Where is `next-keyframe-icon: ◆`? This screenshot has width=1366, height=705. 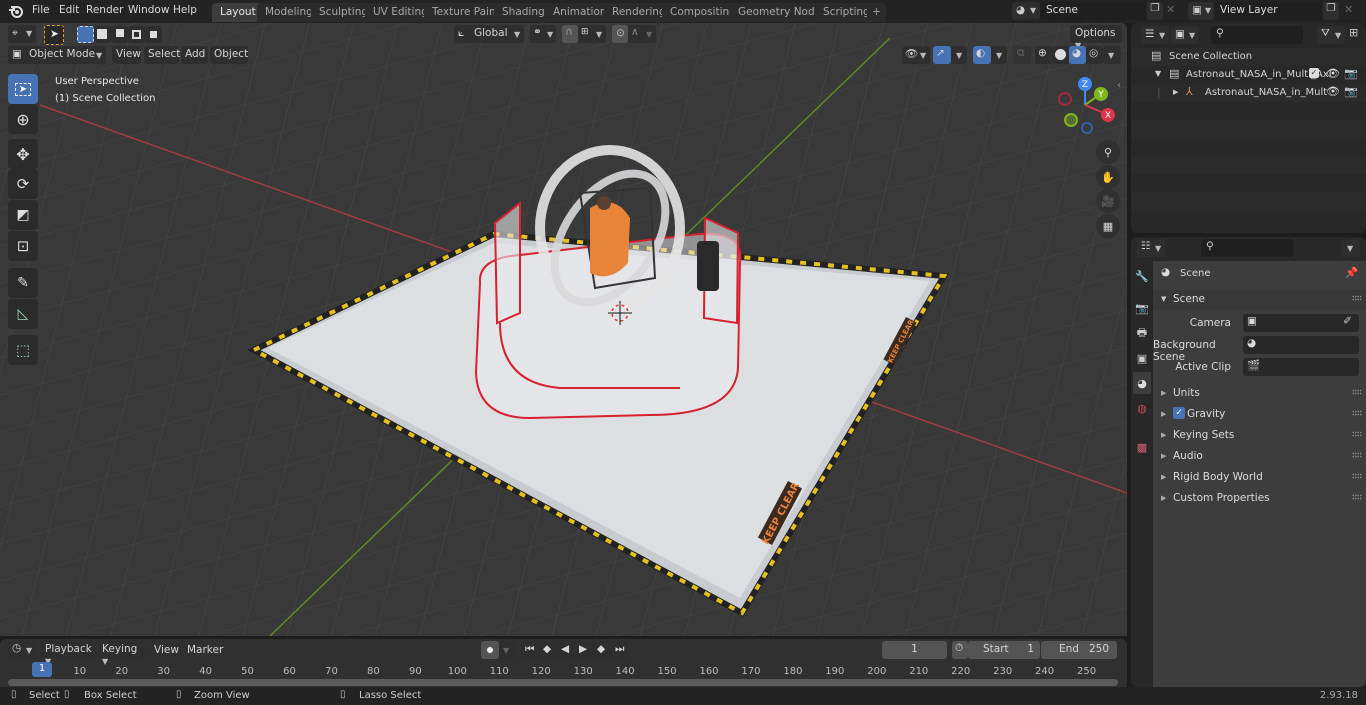 next-keyframe-icon: ◆ is located at coordinates (601, 649).